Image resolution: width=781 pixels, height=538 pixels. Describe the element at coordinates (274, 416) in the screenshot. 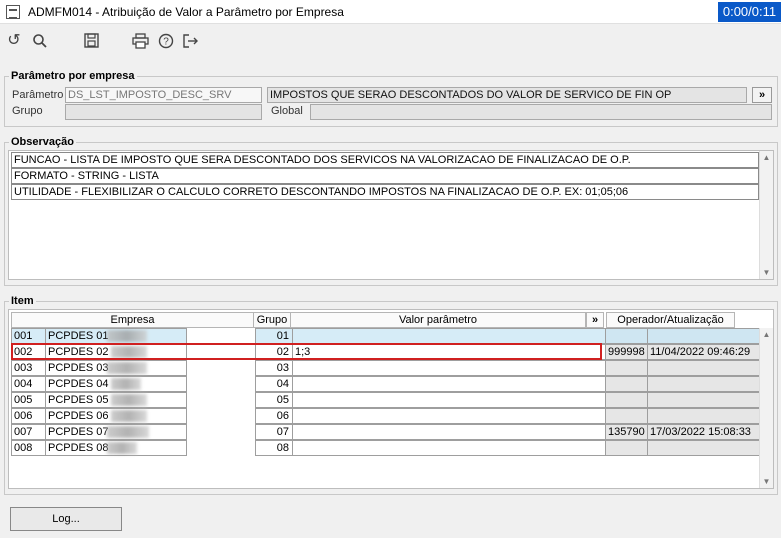

I see `row-grupo: 06` at that location.